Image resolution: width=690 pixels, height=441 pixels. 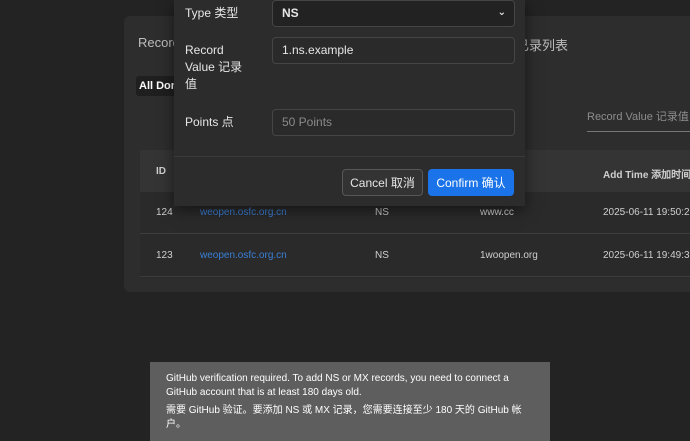 I want to click on modal-divider, so click(x=349, y=156).